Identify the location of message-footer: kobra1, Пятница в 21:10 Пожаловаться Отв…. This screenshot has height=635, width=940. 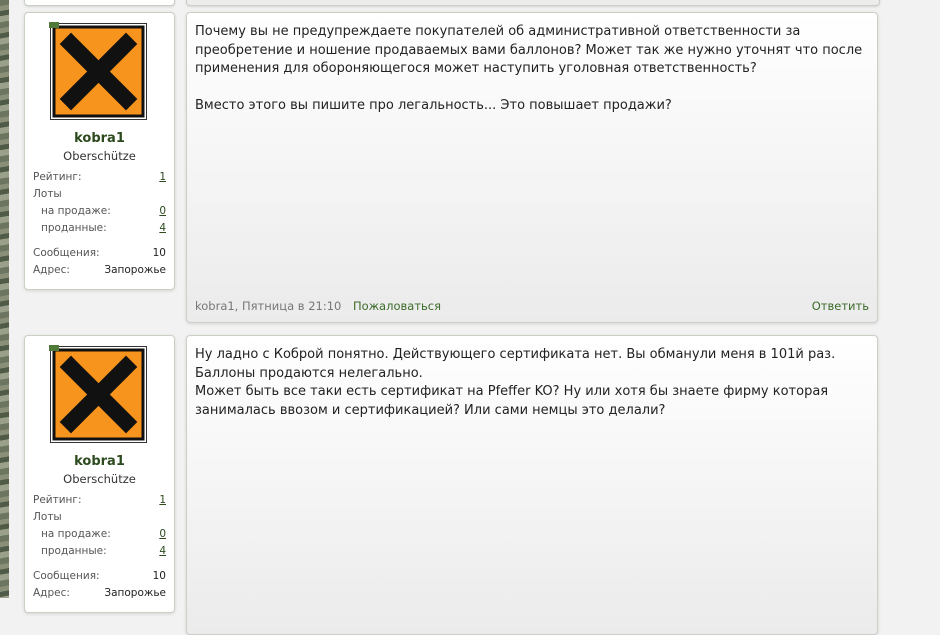
(532, 306).